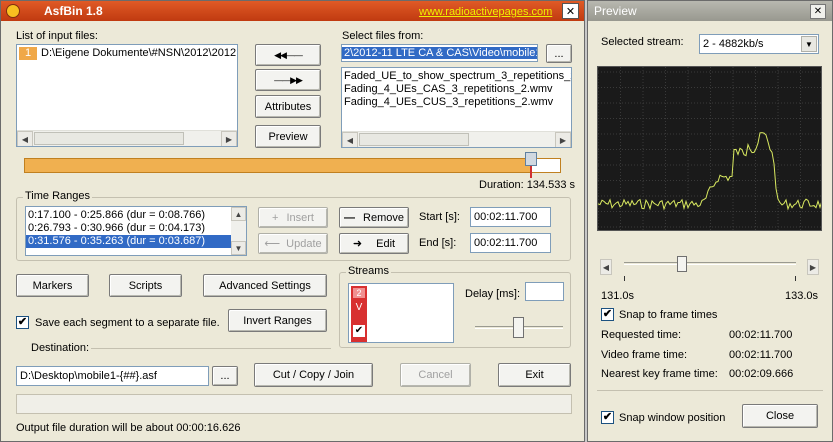 Image resolution: width=833 pixels, height=442 pixels. Describe the element at coordinates (13, 11) in the screenshot. I see `app-logo-icon` at that location.